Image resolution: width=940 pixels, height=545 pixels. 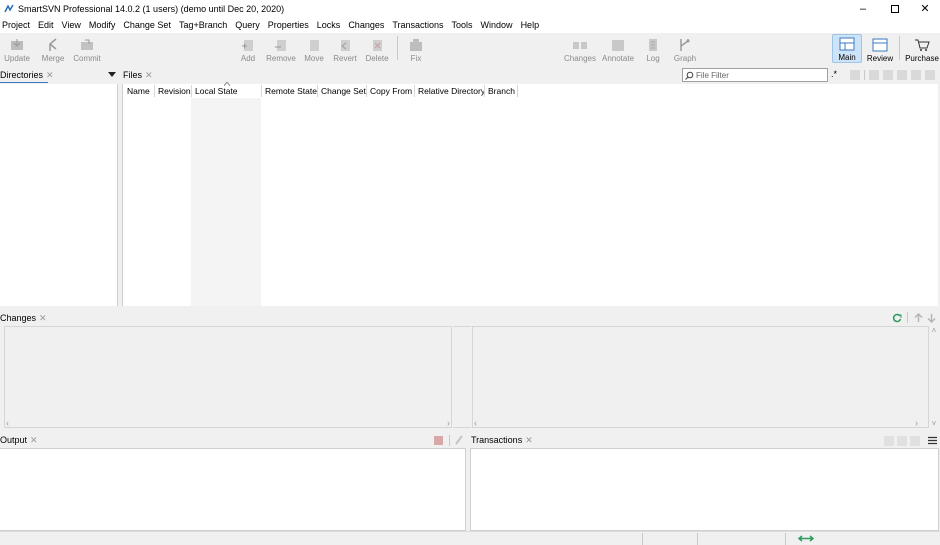 I want to click on file-filter-input: File Filter, so click(x=755, y=75).